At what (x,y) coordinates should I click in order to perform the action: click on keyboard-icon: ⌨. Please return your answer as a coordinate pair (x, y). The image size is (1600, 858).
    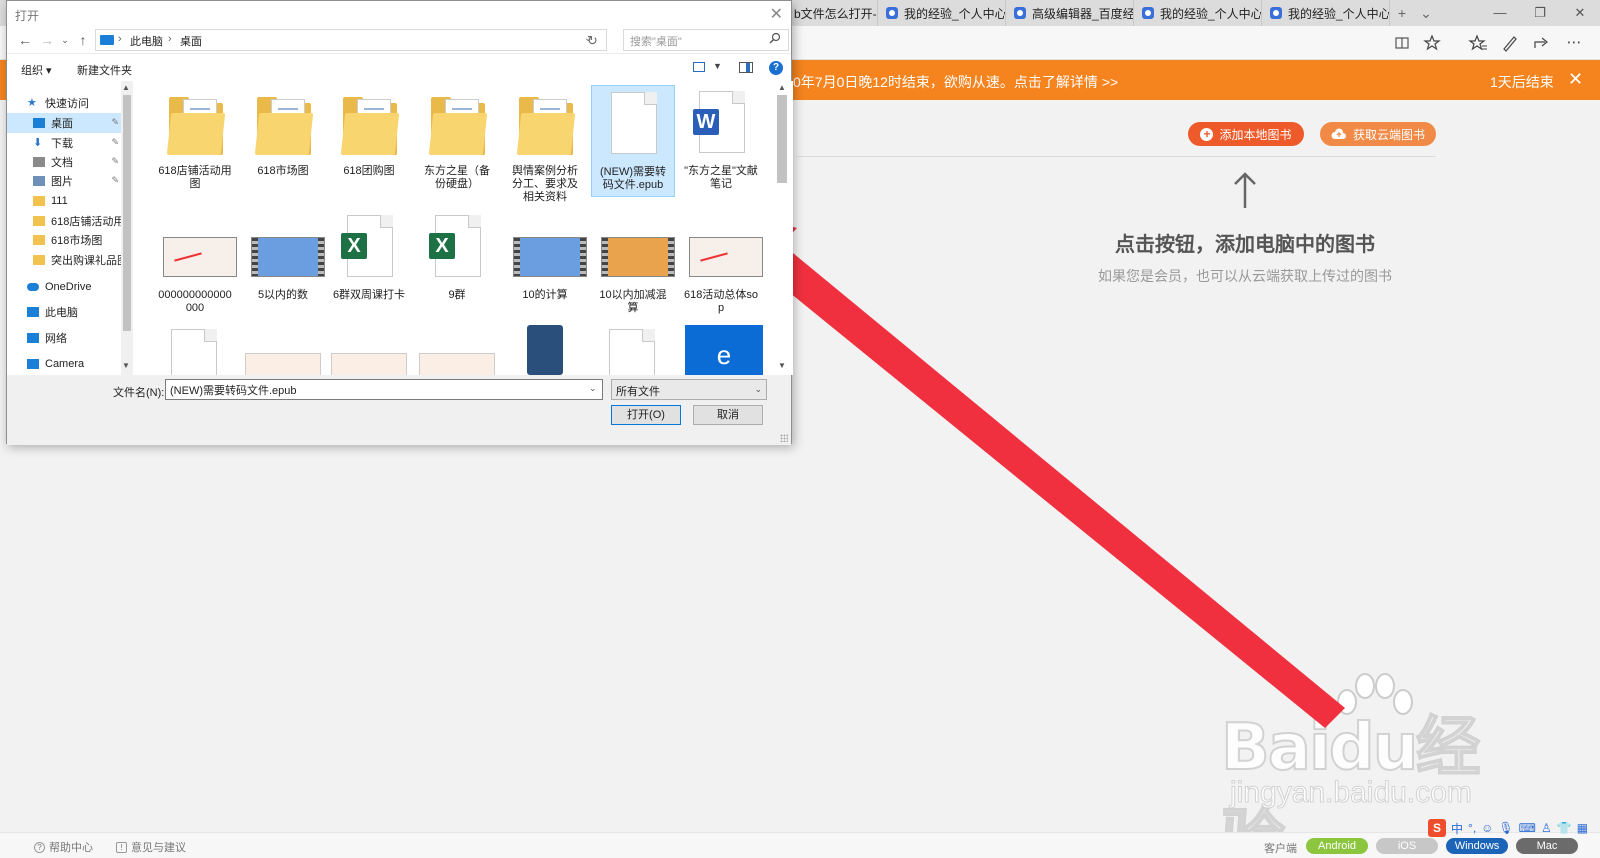
    Looking at the image, I should click on (1527, 828).